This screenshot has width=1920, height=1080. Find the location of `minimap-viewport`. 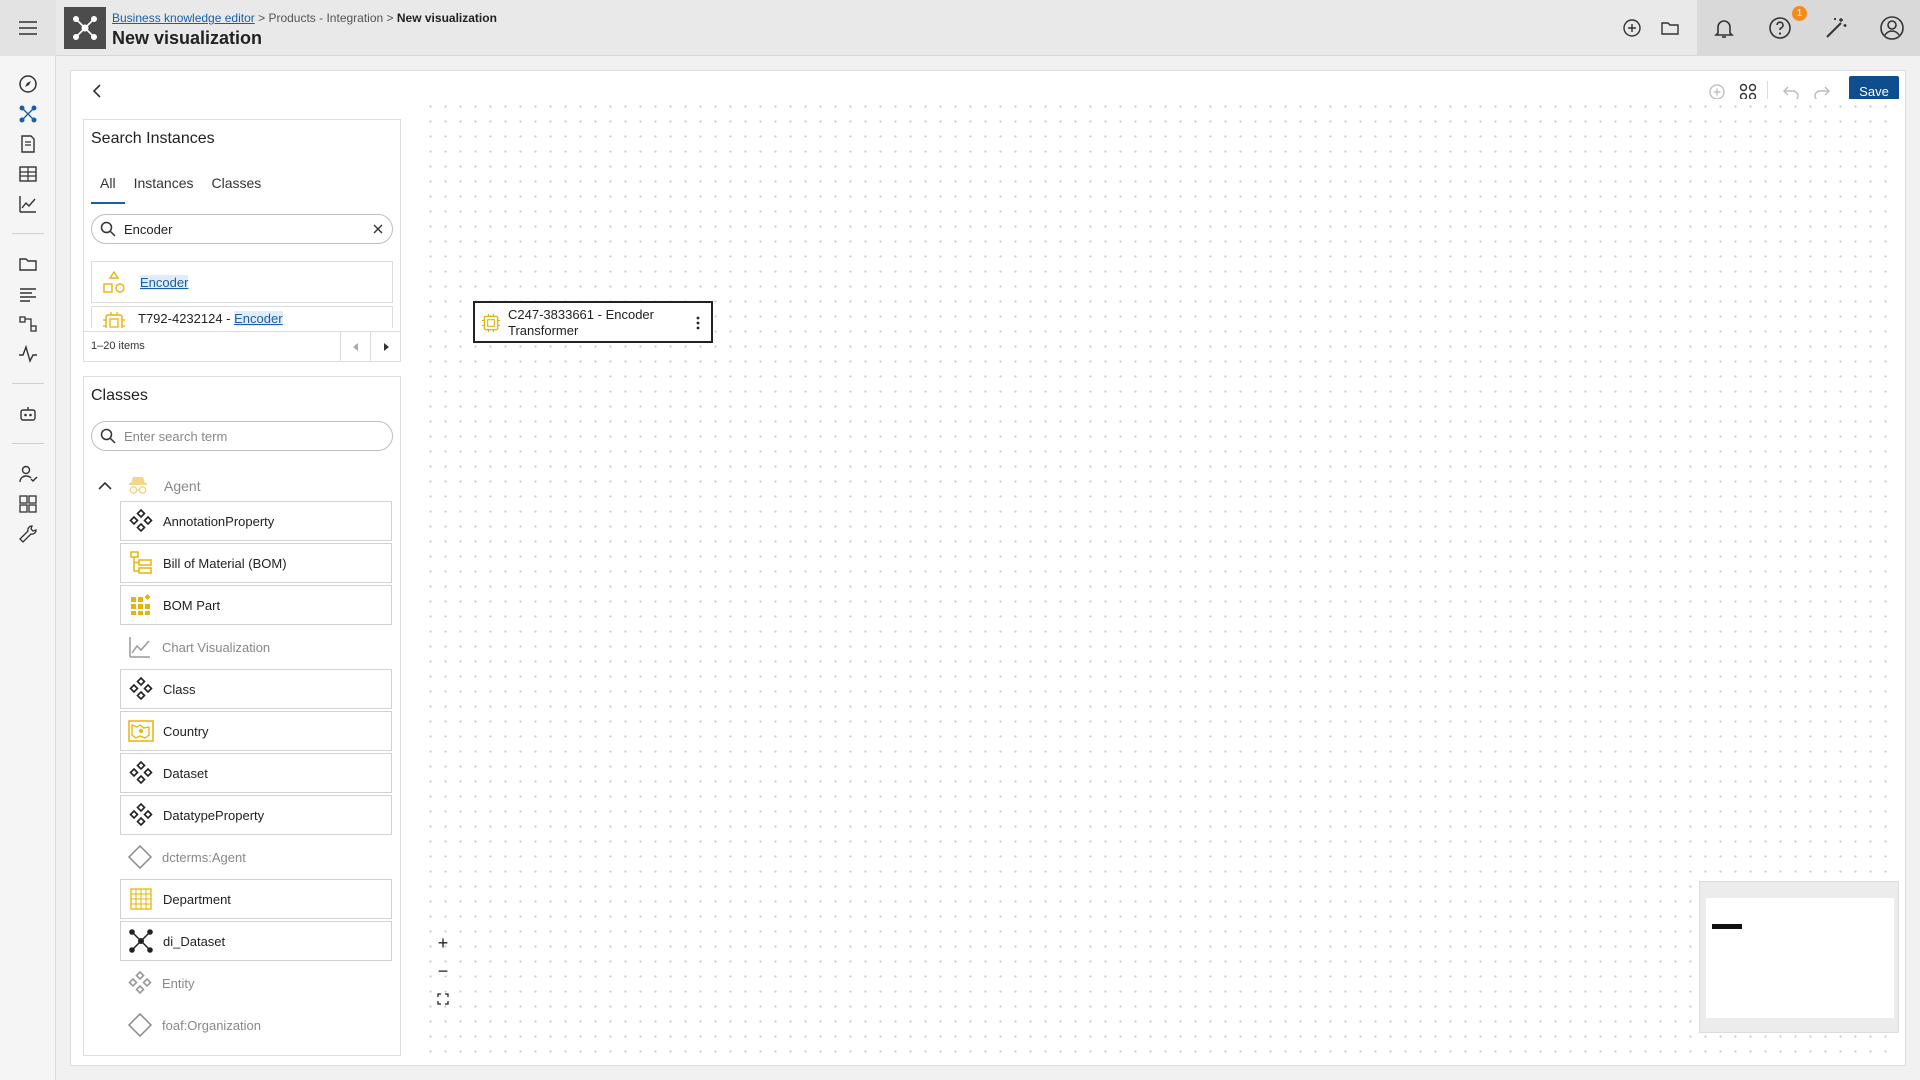

minimap-viewport is located at coordinates (1800, 958).